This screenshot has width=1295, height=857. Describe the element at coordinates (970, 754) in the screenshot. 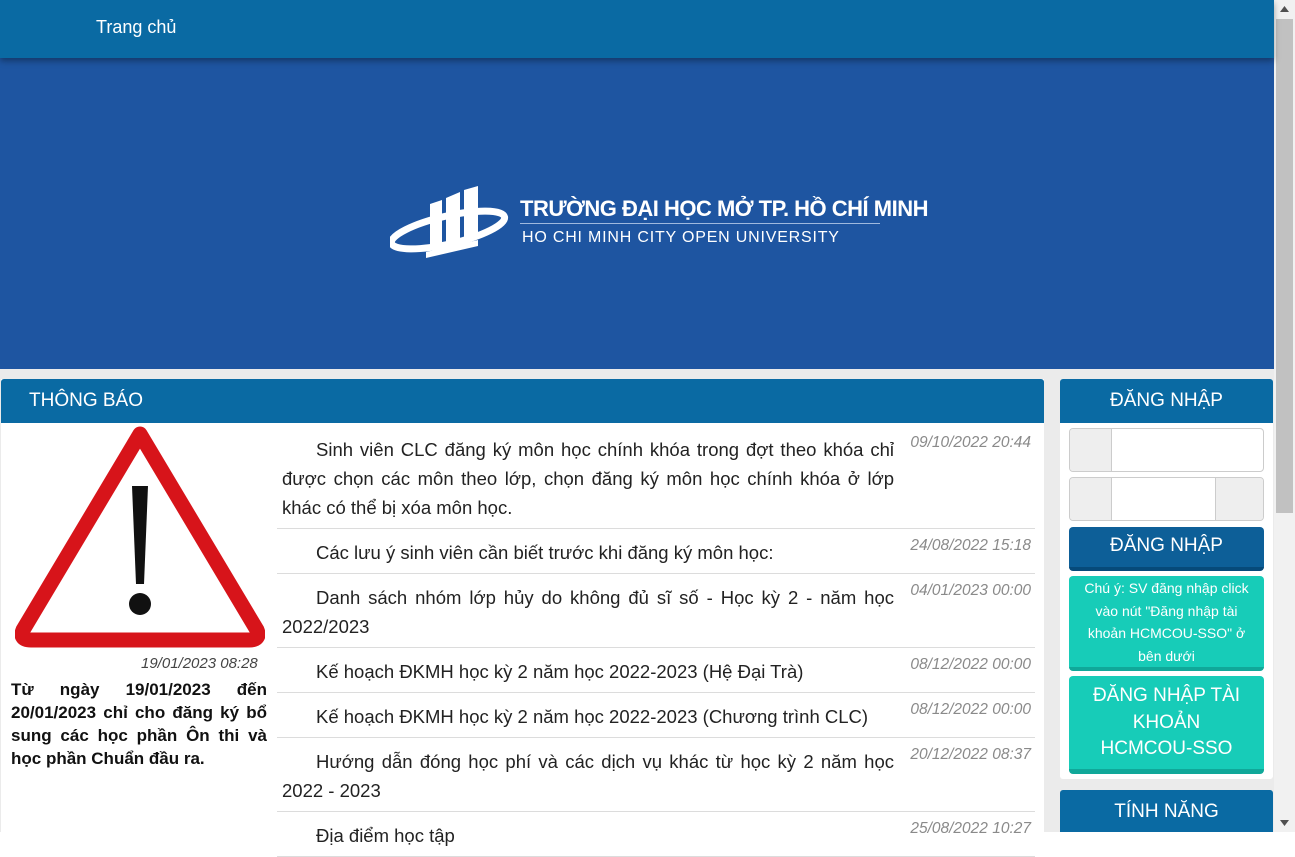

I see `announcement-date: 20/12/2022 08:37` at that location.